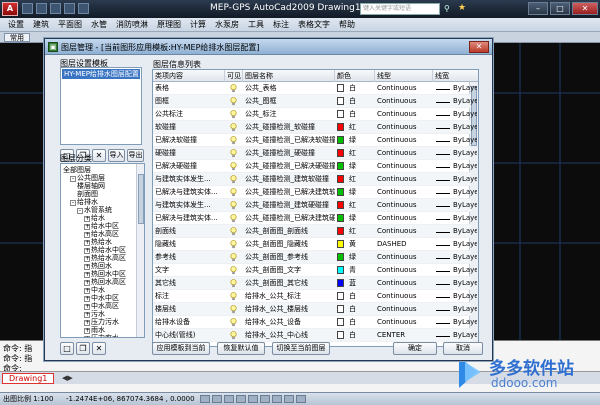  I want to click on table-row: 文字 公共_剖面图_文字 青Continuous ByLayer, so click(315, 270).